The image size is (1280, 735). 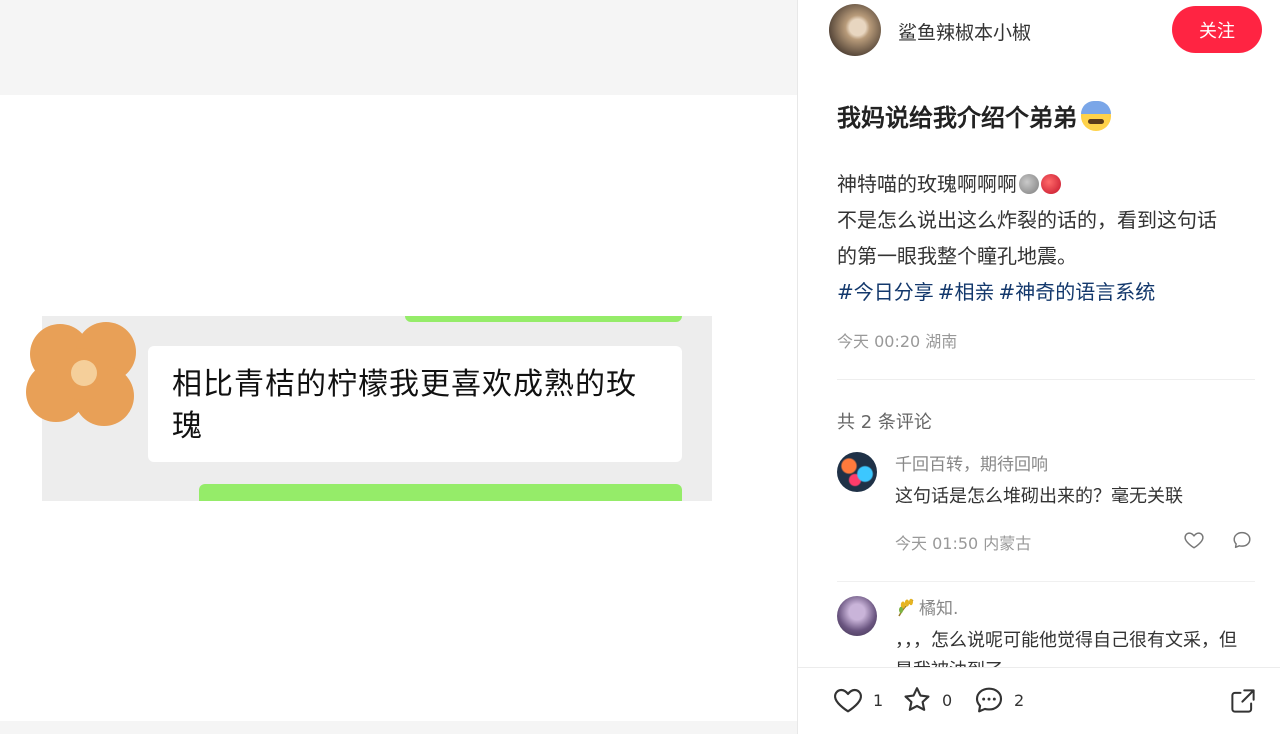 I want to click on comment-bubble-icon, so click(x=989, y=700).